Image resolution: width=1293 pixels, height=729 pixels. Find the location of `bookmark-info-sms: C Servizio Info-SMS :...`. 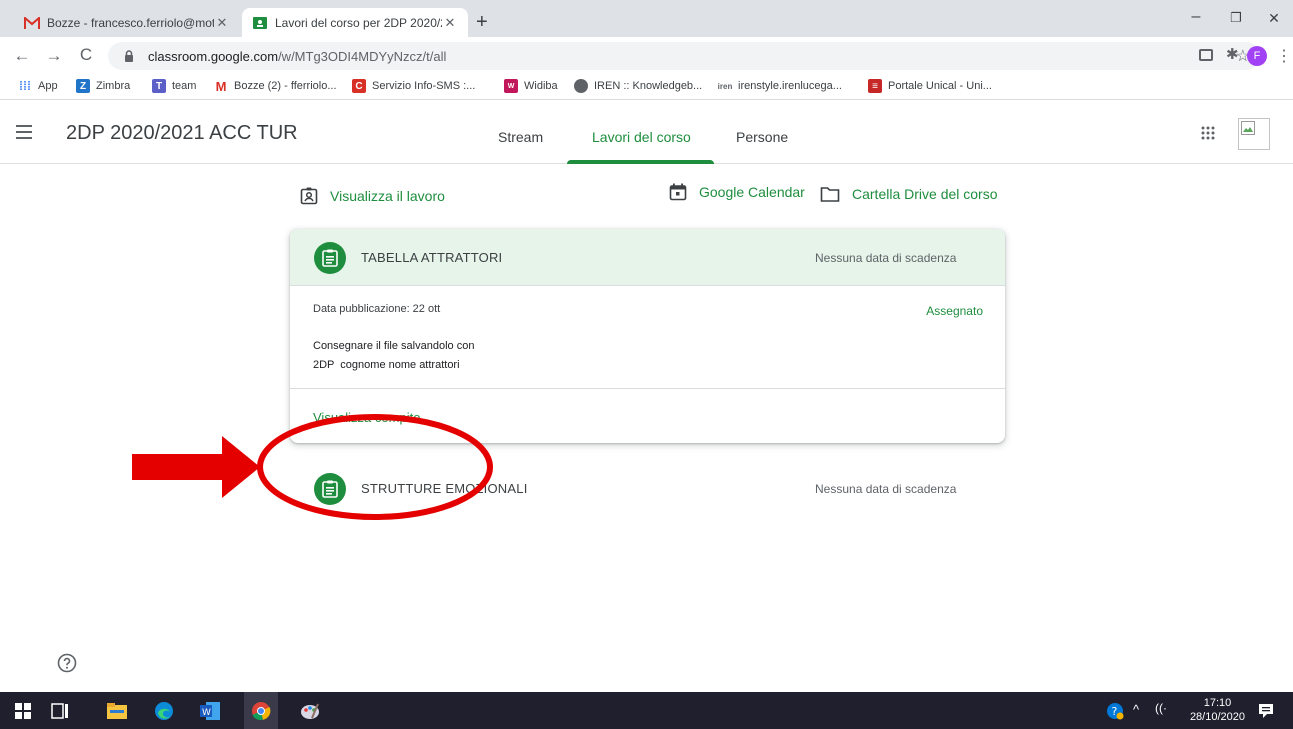

bookmark-info-sms: C Servizio Info-SMS :... is located at coordinates (413, 86).